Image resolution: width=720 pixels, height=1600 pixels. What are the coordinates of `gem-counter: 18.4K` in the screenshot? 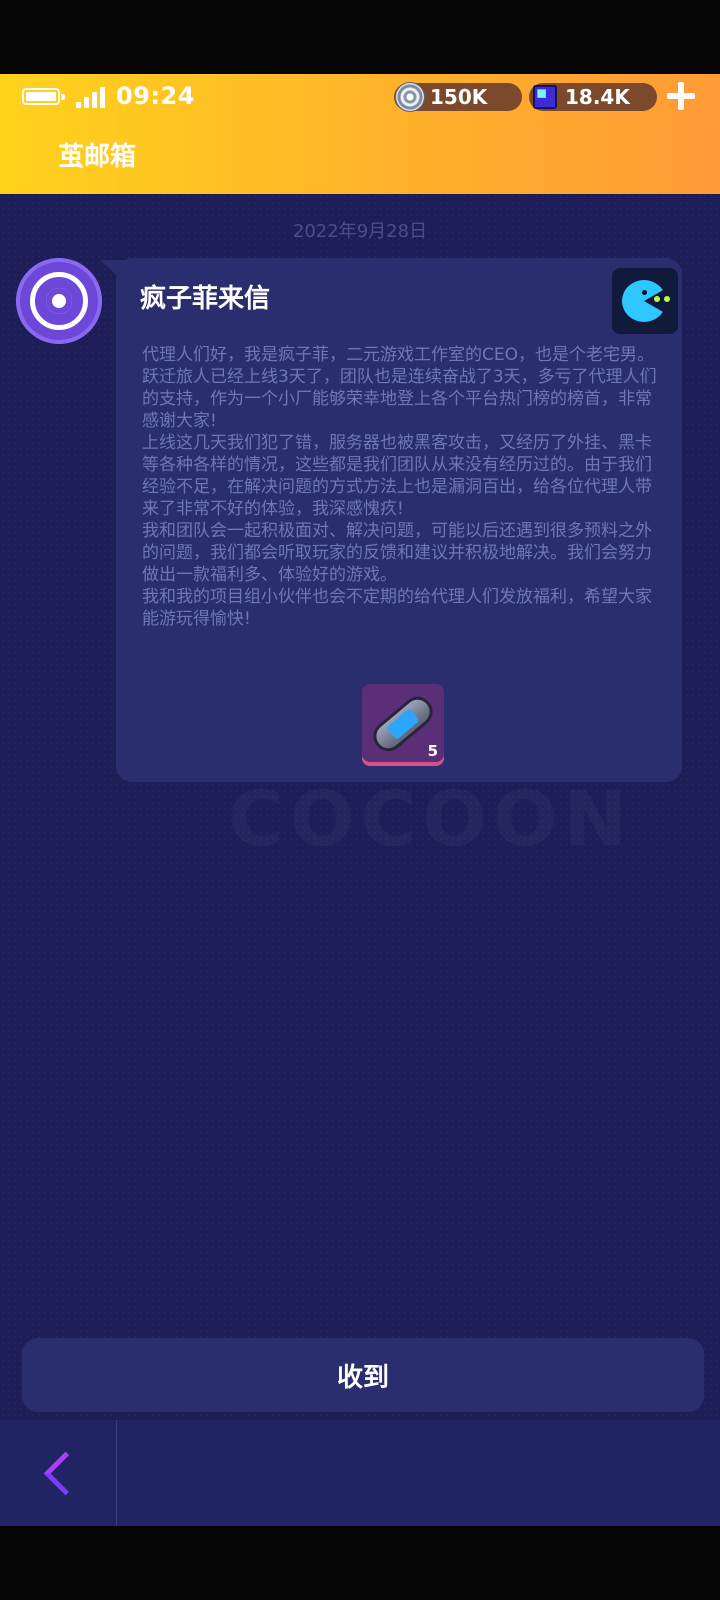 It's located at (593, 97).